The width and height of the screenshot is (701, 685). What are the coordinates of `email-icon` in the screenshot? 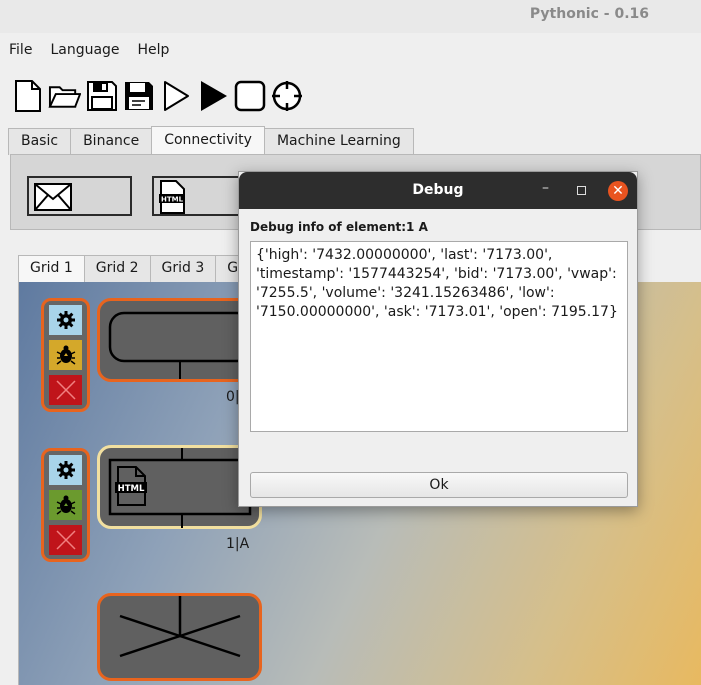 It's located at (53, 197).